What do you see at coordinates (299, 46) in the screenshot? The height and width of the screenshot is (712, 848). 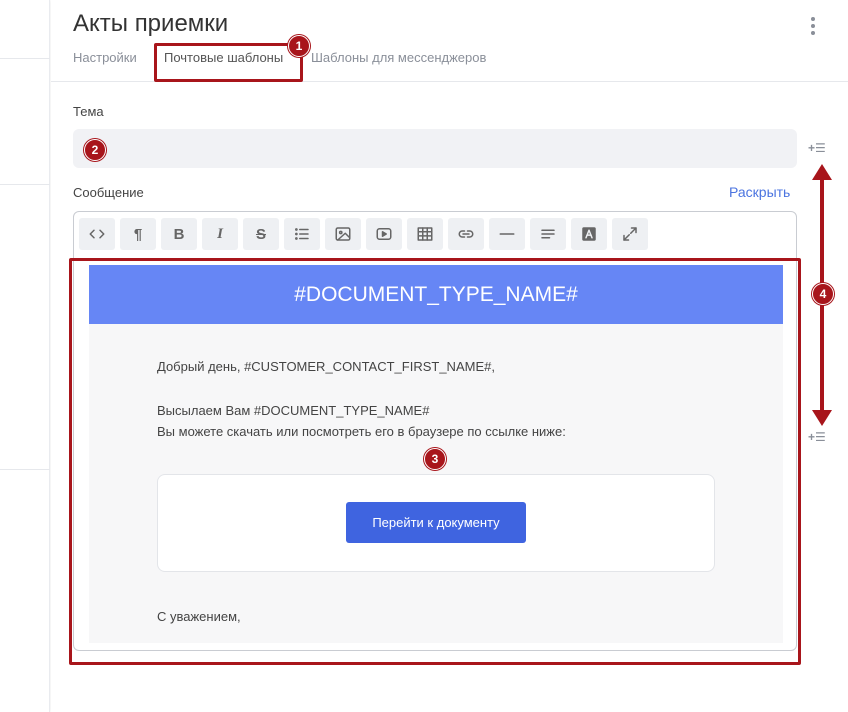 I see `annotation-badge-1: 1` at bounding box center [299, 46].